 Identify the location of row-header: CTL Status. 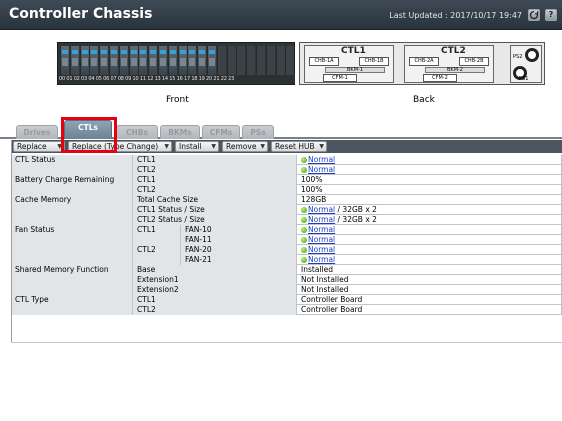
(72, 160).